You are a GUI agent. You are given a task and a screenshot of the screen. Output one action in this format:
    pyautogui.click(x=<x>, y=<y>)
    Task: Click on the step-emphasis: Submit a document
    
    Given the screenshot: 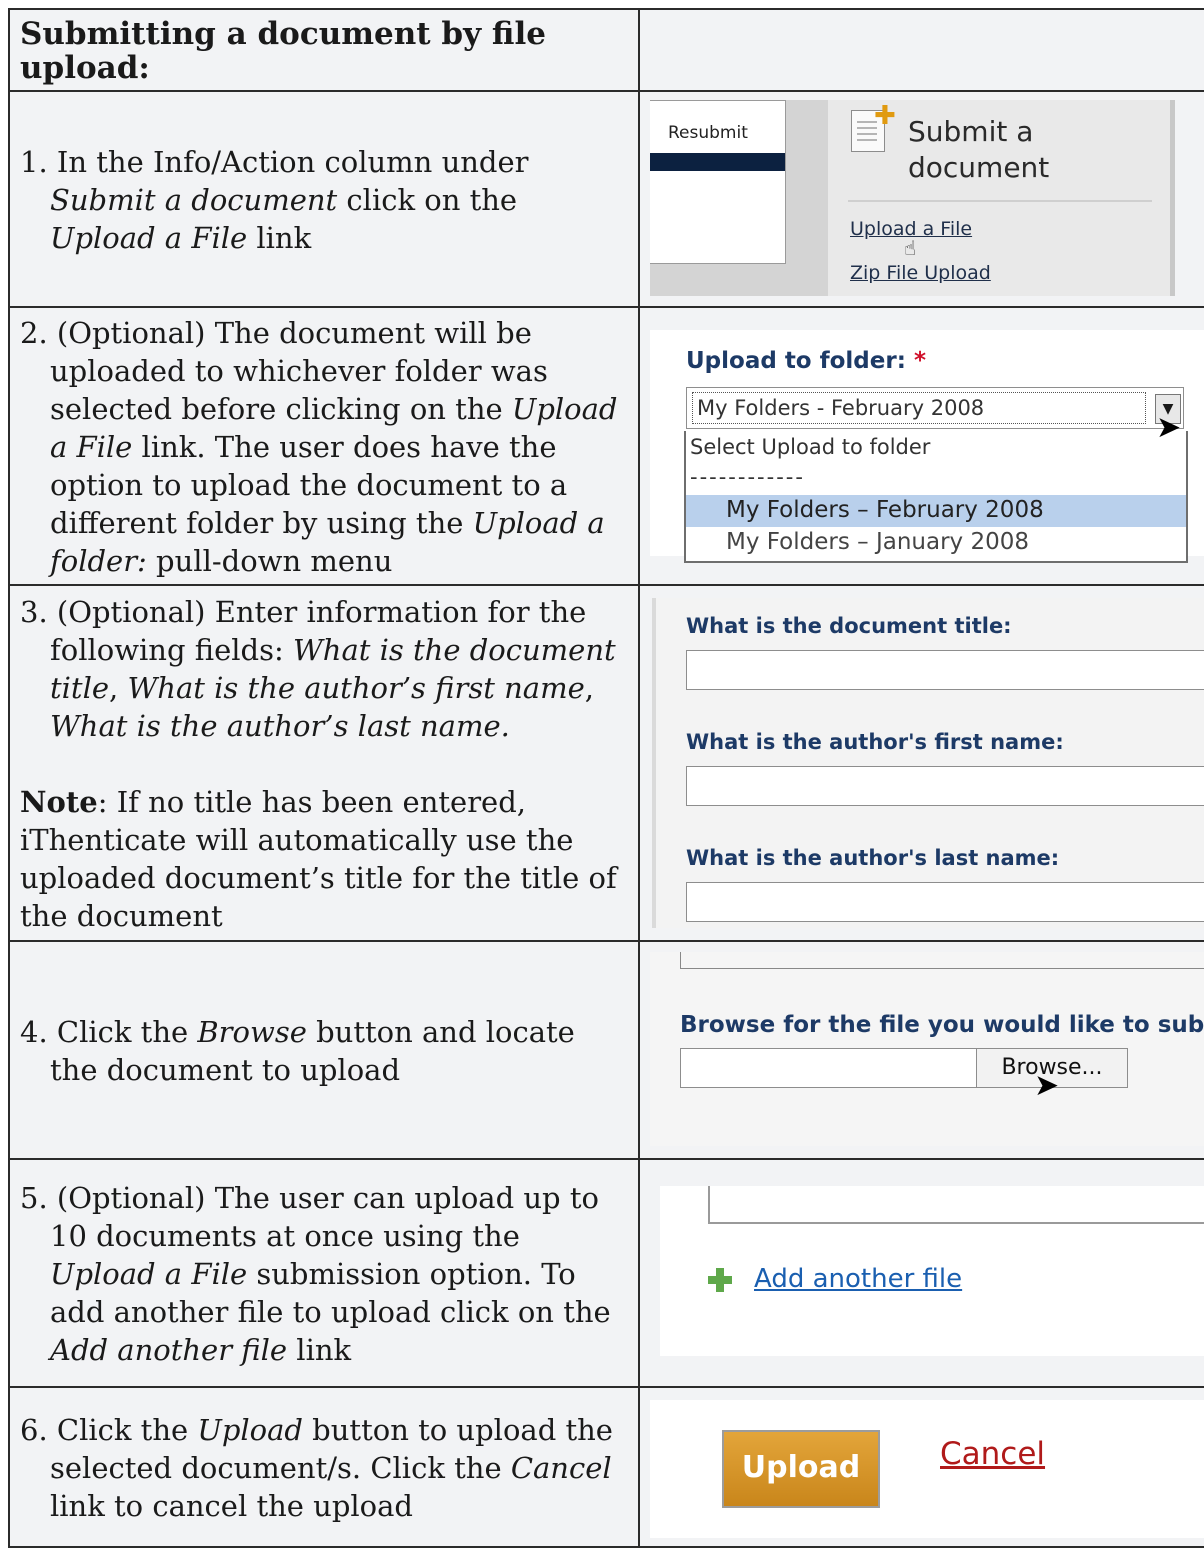 What is the action you would take?
    pyautogui.click(x=194, y=200)
    